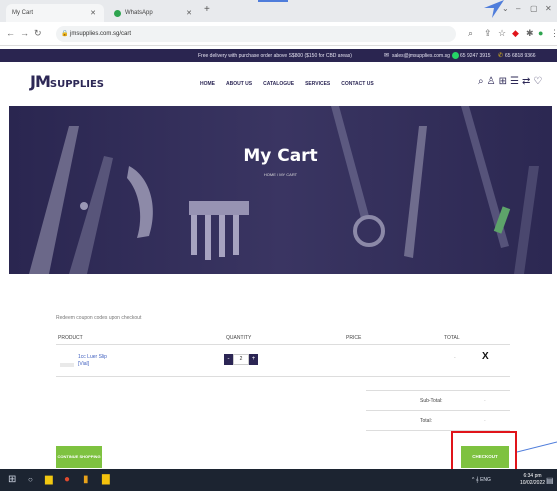  I want to click on file-explorer-icon: ▆, so click(49, 479).